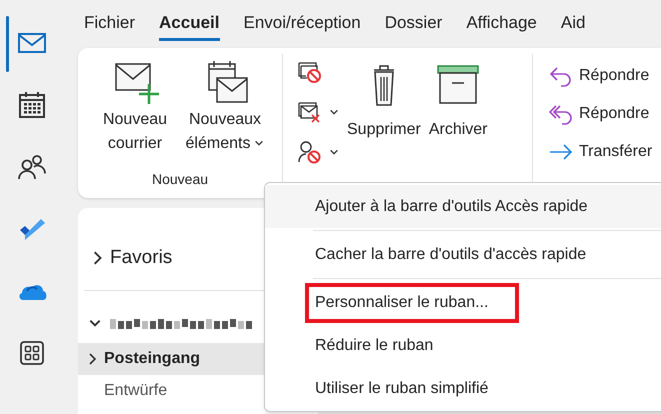 Image resolution: width=661 pixels, height=414 pixels. I want to click on person-block-icon, so click(310, 152).